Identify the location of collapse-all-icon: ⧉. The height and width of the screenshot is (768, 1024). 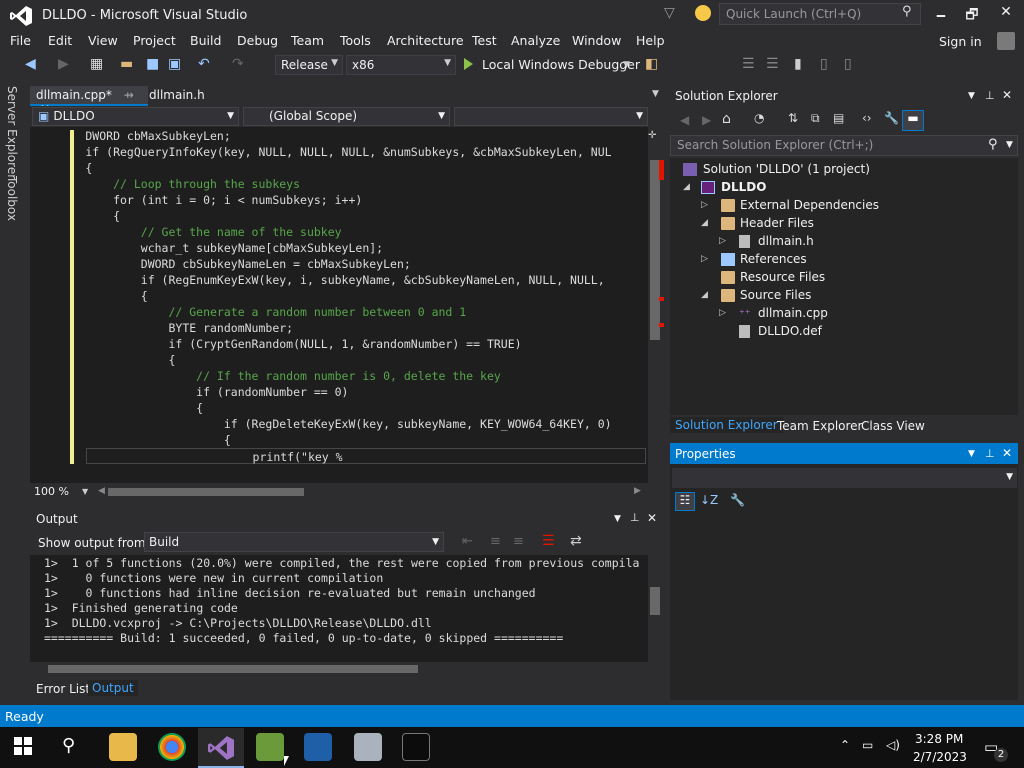
(815, 118).